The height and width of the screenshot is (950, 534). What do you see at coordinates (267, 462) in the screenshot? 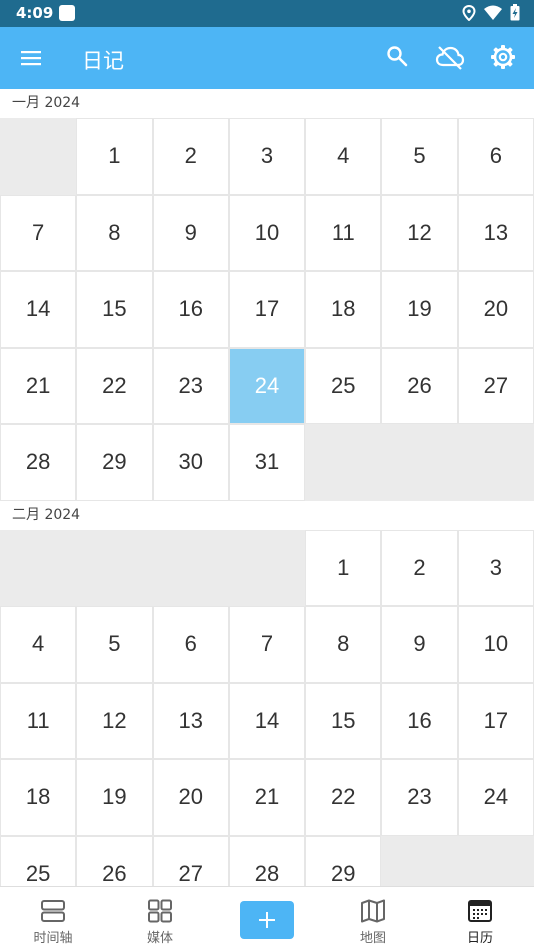
I see `day-cell: 31` at bounding box center [267, 462].